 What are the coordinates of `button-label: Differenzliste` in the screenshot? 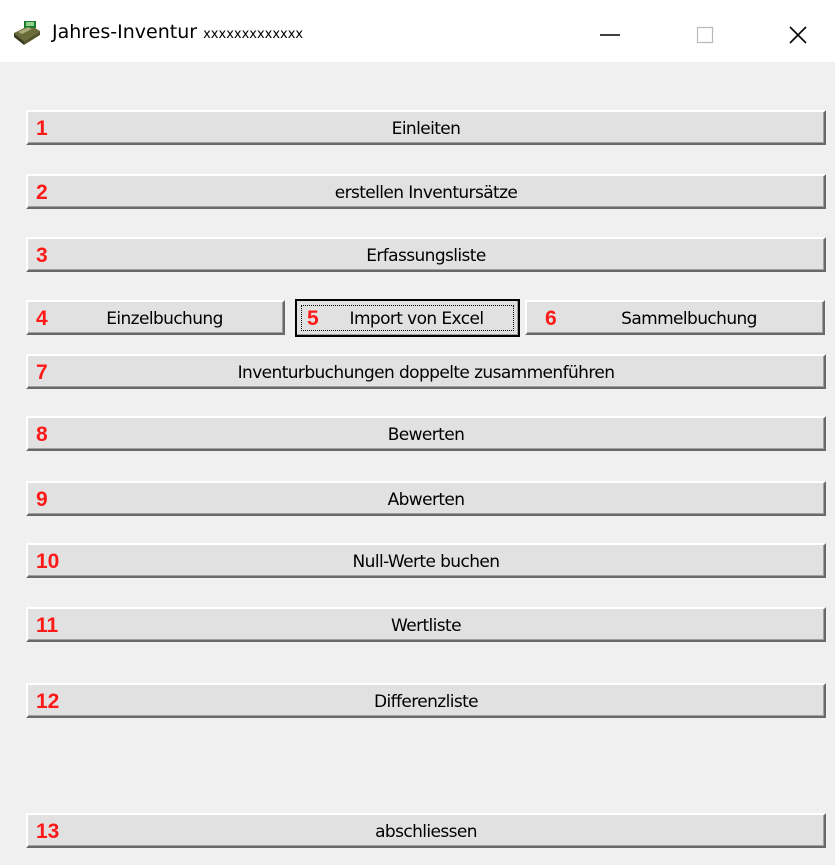 It's located at (426, 702).